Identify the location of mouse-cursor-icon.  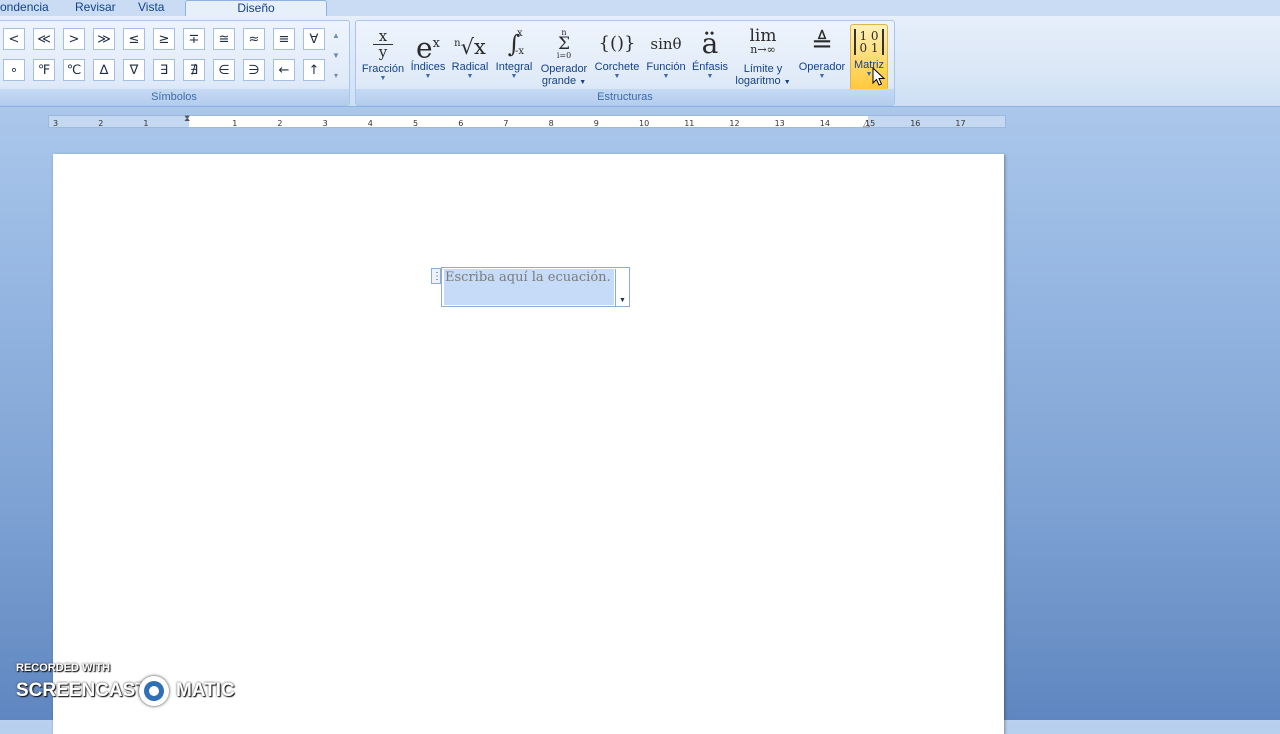
(879, 76).